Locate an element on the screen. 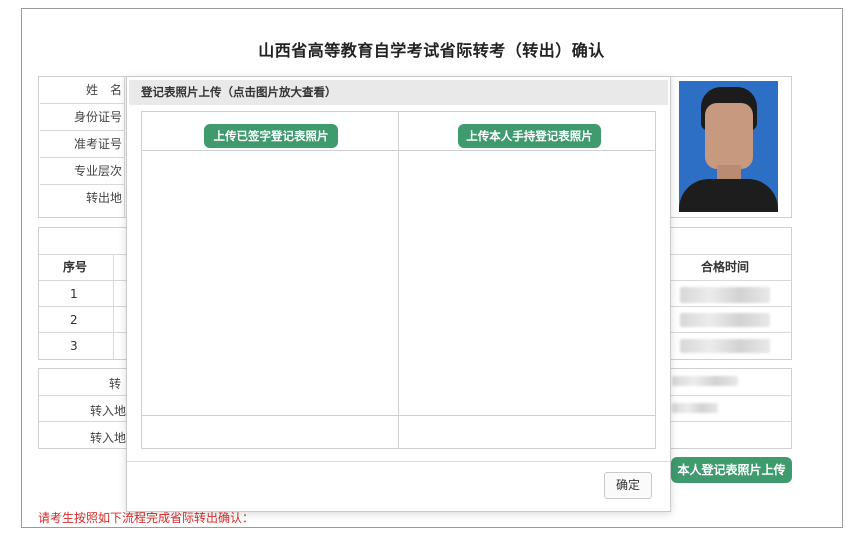 This screenshot has height=534, width=863. dialog-title: 登记表照片上传（点击图片放大查看） is located at coordinates (398, 92).